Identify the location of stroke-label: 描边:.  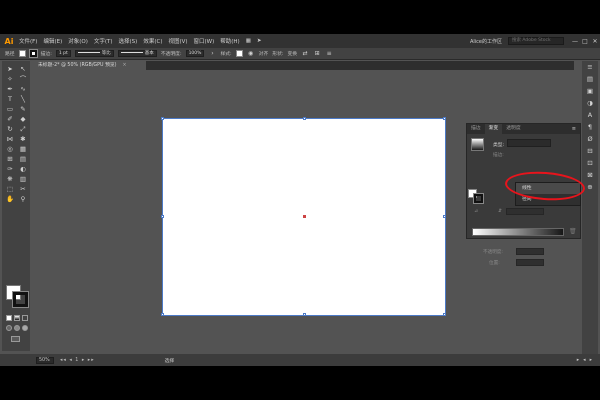
(46, 53).